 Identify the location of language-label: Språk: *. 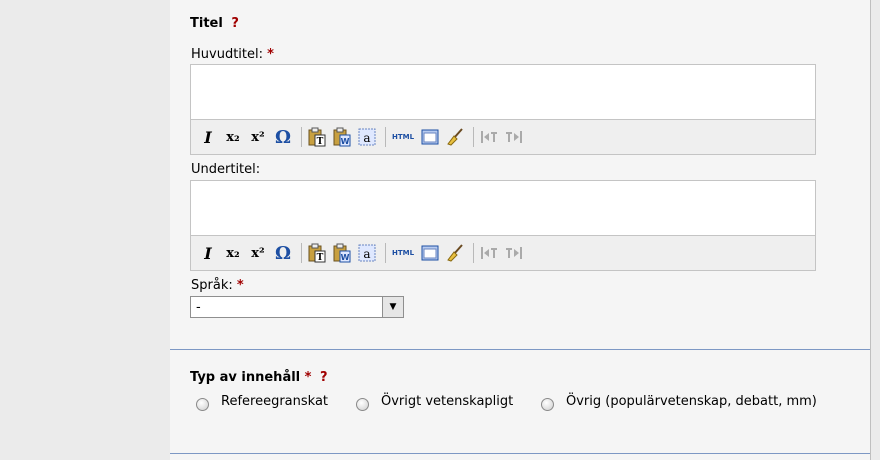
(217, 285).